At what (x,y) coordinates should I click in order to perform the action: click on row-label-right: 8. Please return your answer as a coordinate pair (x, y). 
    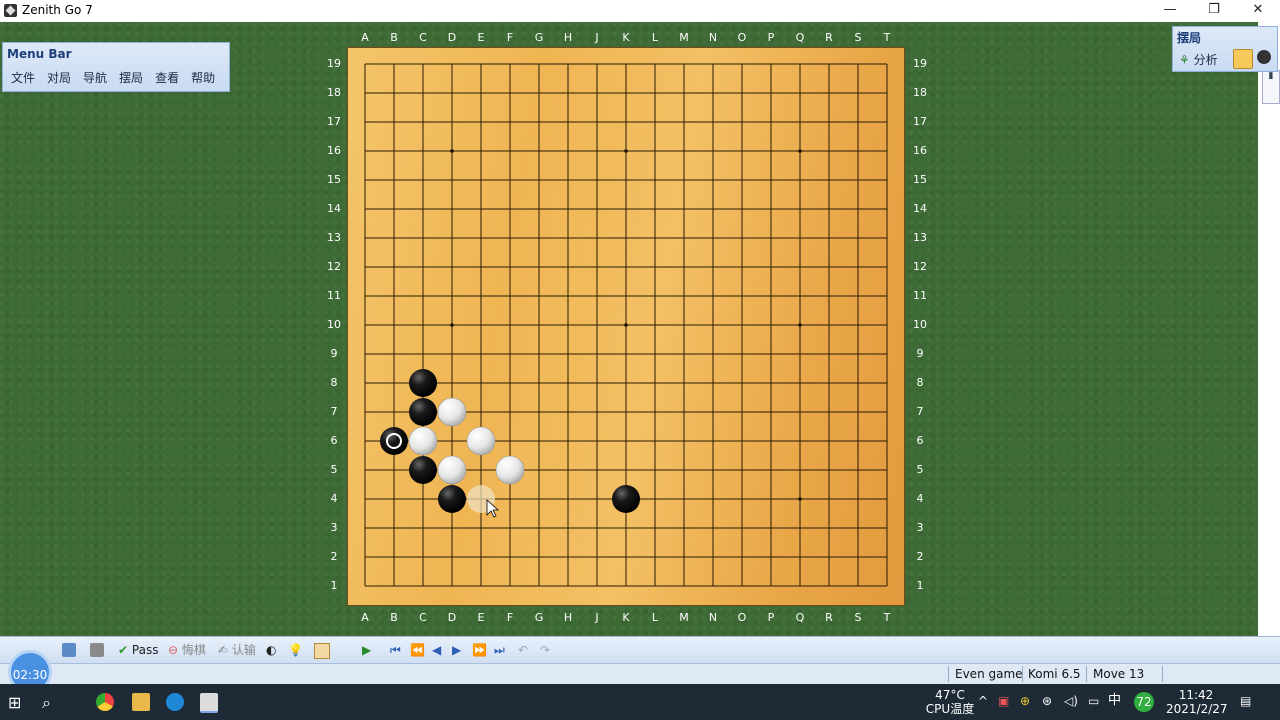
    Looking at the image, I should click on (920, 382).